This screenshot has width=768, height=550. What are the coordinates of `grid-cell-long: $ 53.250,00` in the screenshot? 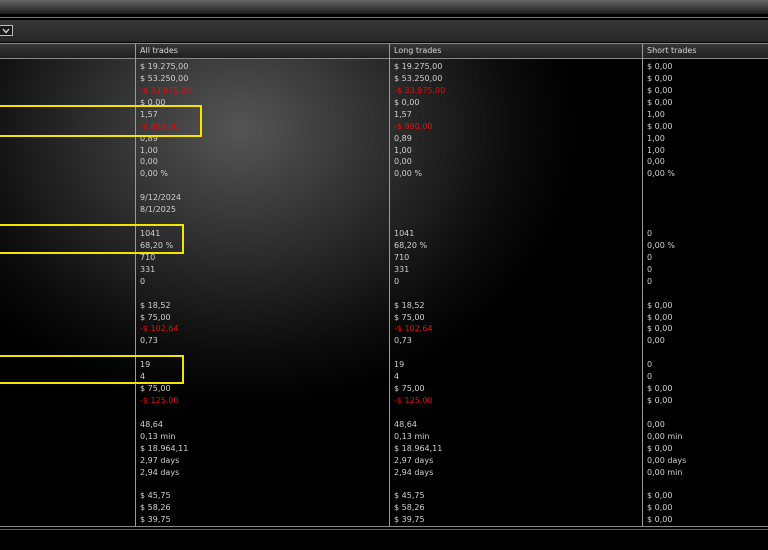 It's located at (418, 79).